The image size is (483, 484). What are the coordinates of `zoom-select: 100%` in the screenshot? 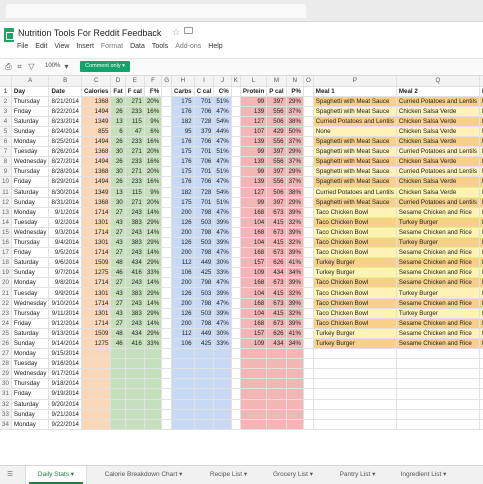 It's located at (52, 66).